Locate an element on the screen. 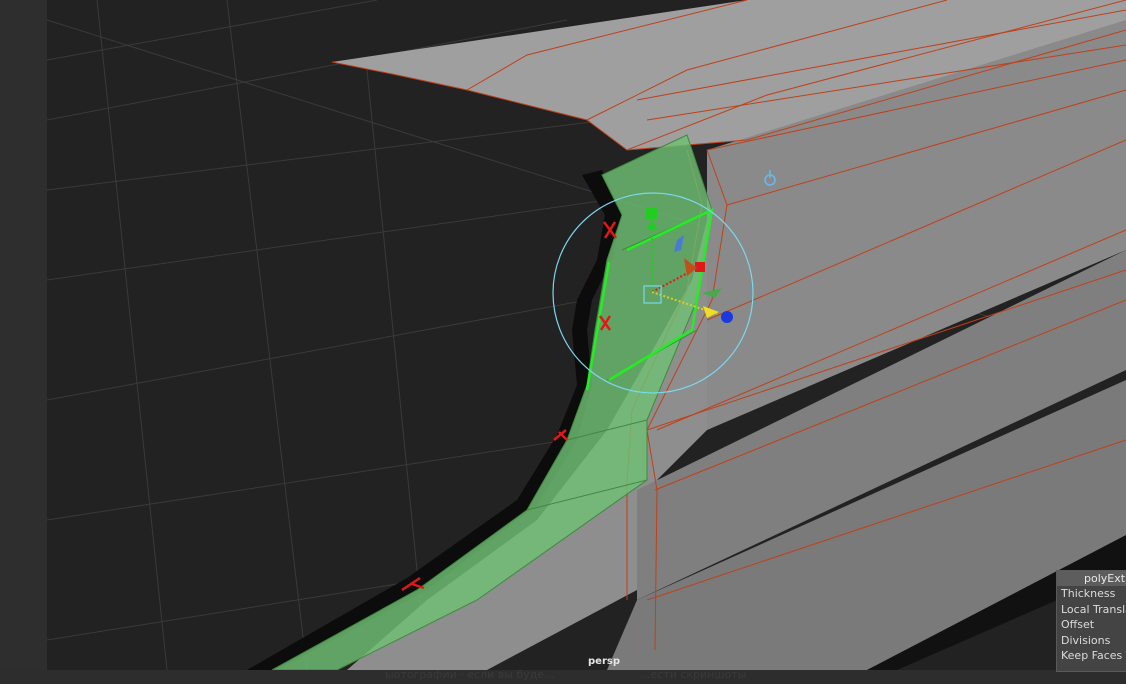  attr-offset: Offset is located at coordinates (1091, 625).